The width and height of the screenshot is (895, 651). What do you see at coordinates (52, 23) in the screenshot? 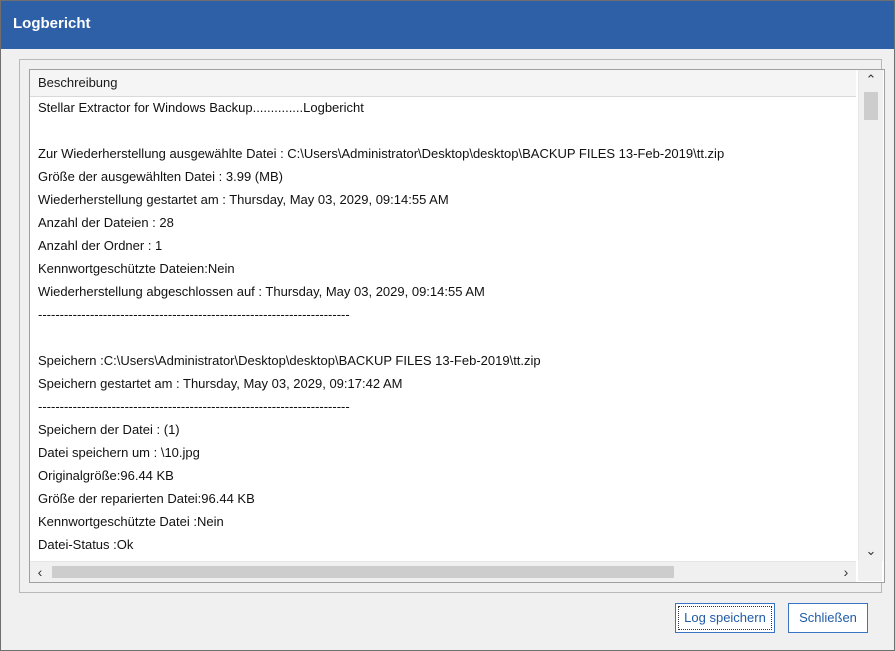
I see `window-title: Logbericht` at bounding box center [52, 23].